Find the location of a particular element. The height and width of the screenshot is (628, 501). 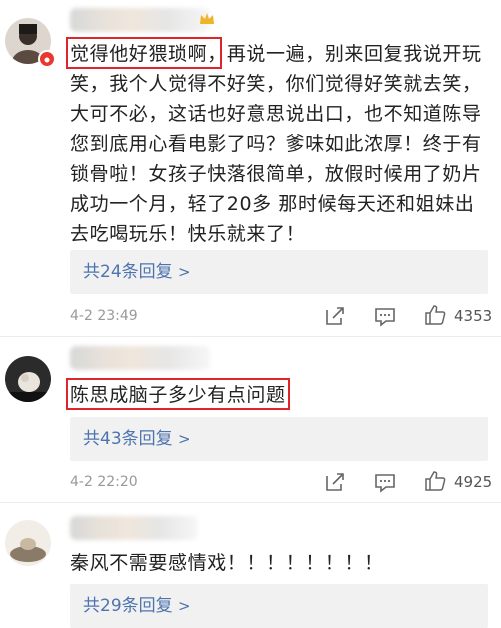

timestamp: 4-2 22:20 is located at coordinates (104, 482).